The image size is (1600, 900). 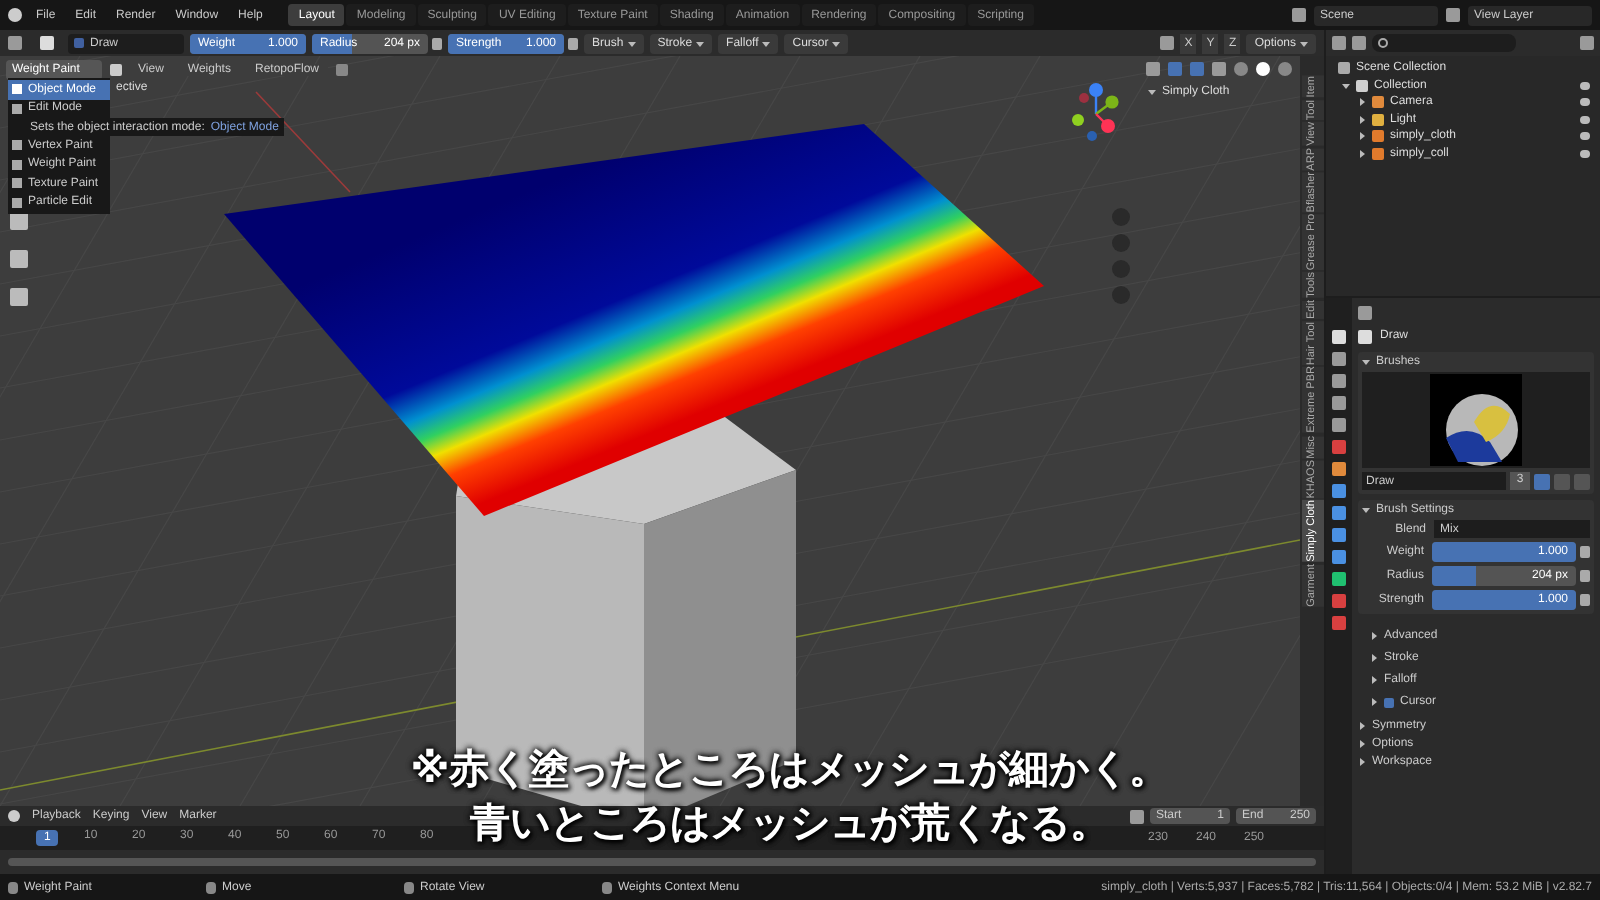 I want to click on search-icon, so click(x=1383, y=43).